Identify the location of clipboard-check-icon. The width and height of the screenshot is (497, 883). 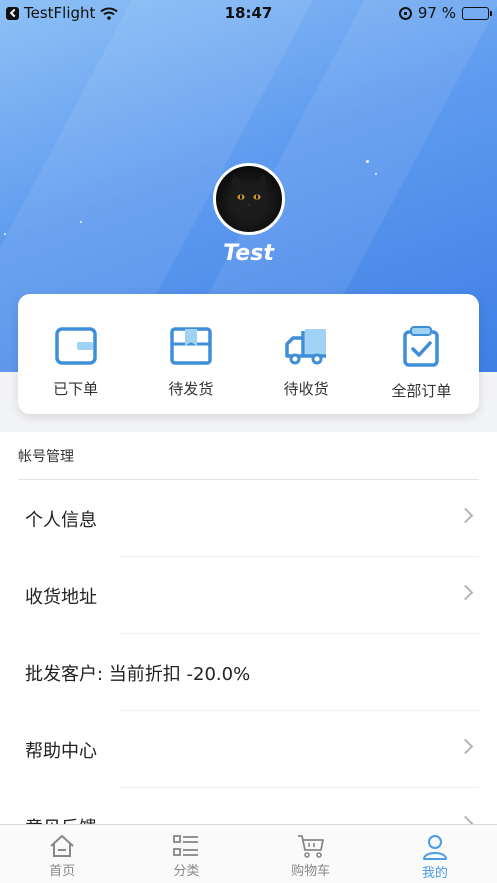
(421, 346).